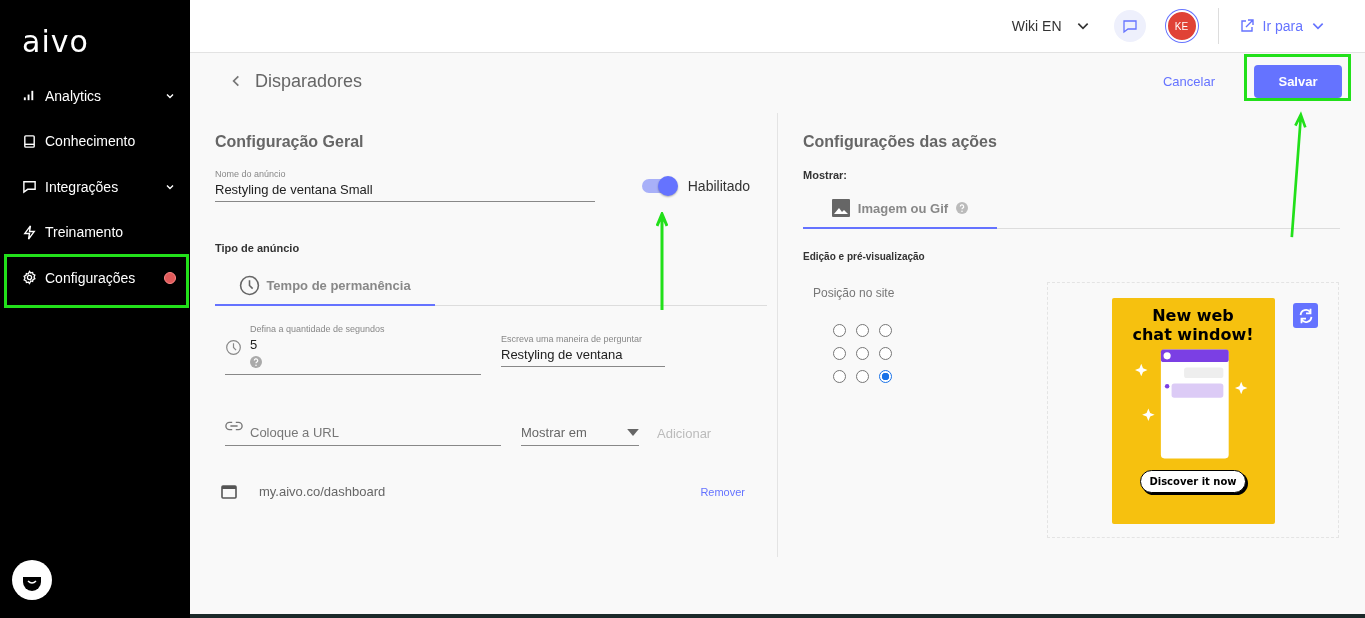 This screenshot has width=1365, height=618. Describe the element at coordinates (29, 232) in the screenshot. I see `lightning-icon` at that location.